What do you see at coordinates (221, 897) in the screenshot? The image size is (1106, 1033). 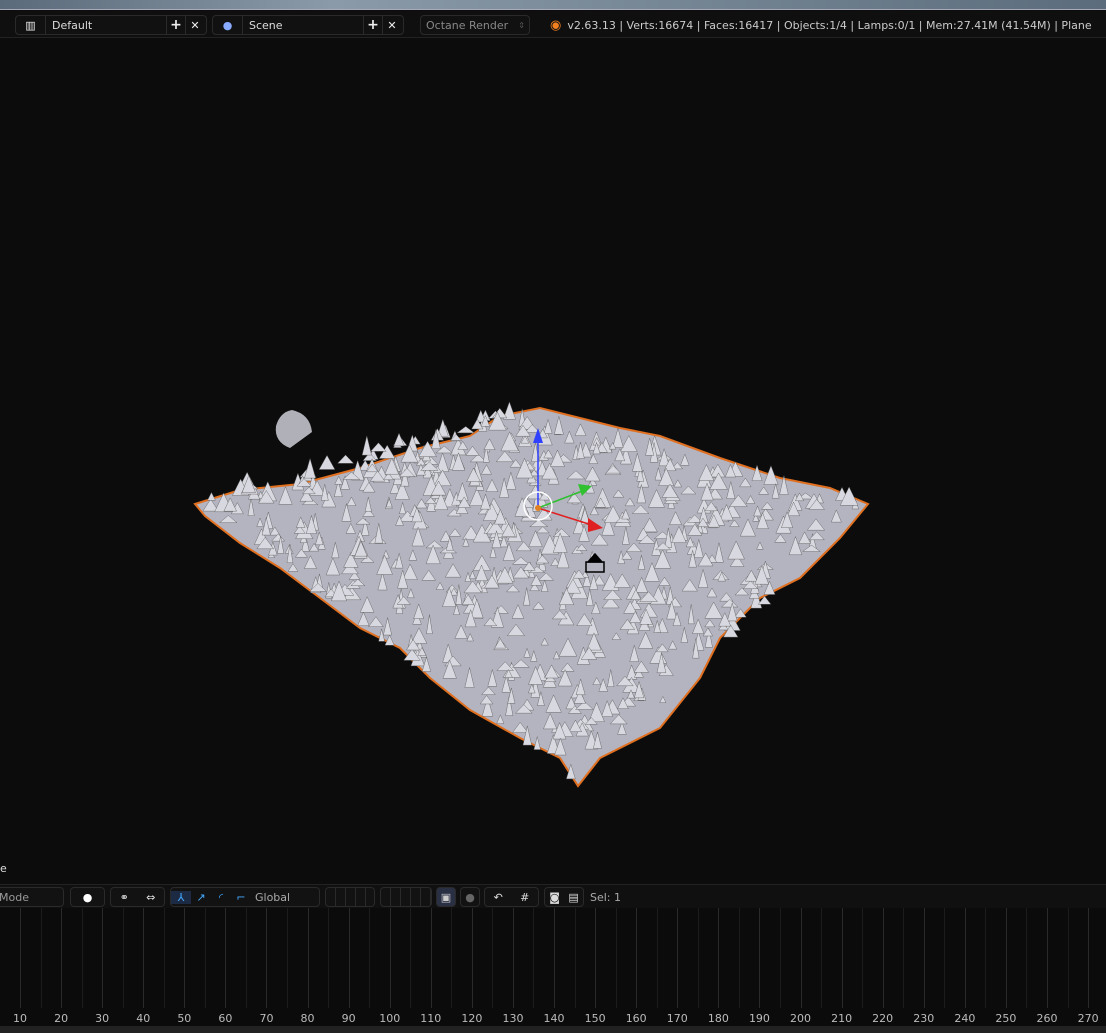 I see `rotate-icon: ◜` at bounding box center [221, 897].